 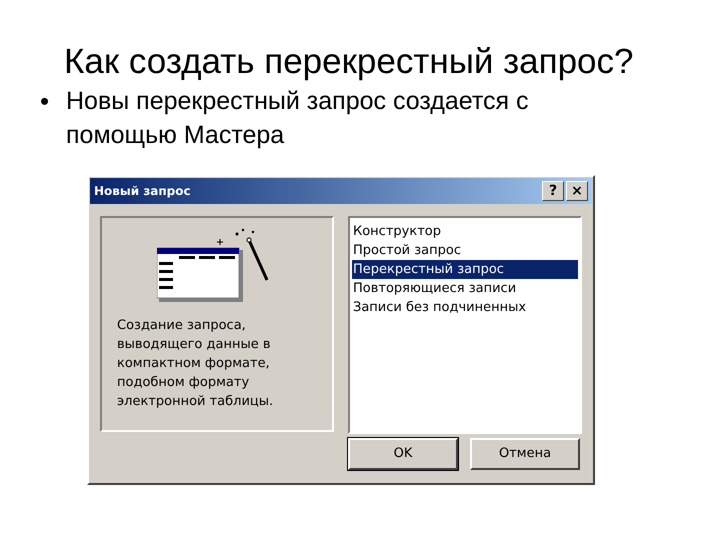 What do you see at coordinates (465, 269) in the screenshot?
I see `list-item: Перекрестный запрос` at bounding box center [465, 269].